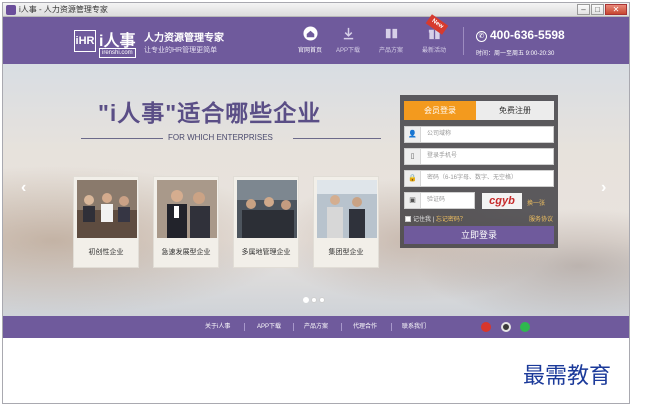 The height and width of the screenshot is (406, 647). Describe the element at coordinates (536, 202) in the screenshot. I see `refresh-captcha-link: 换一张` at that location.